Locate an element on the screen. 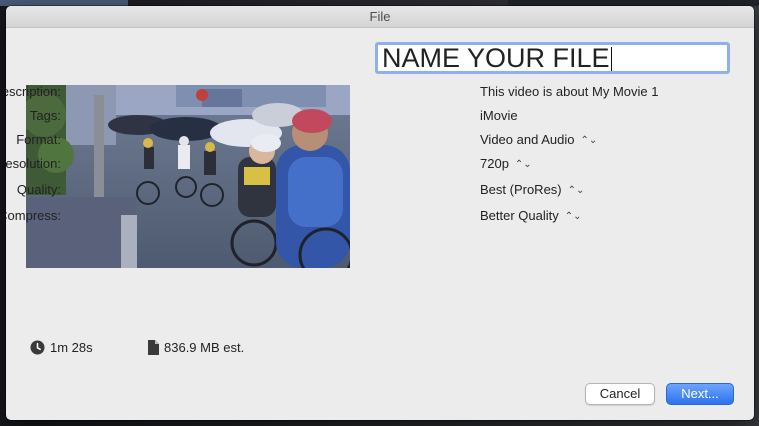  format-value: Video and Audio is located at coordinates (527, 139).